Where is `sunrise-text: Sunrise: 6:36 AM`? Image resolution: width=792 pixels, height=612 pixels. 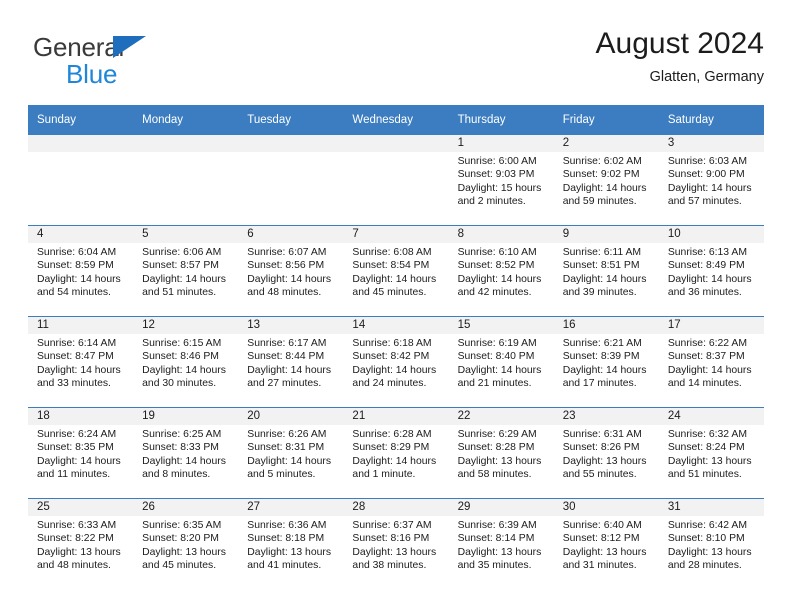 sunrise-text: Sunrise: 6:36 AM is located at coordinates (287, 525).